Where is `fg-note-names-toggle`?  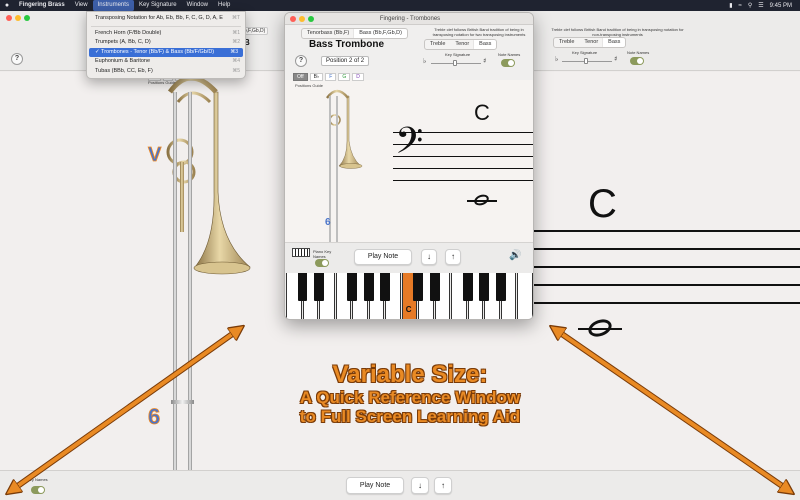
fg-note-names-toggle is located at coordinates (508, 63).